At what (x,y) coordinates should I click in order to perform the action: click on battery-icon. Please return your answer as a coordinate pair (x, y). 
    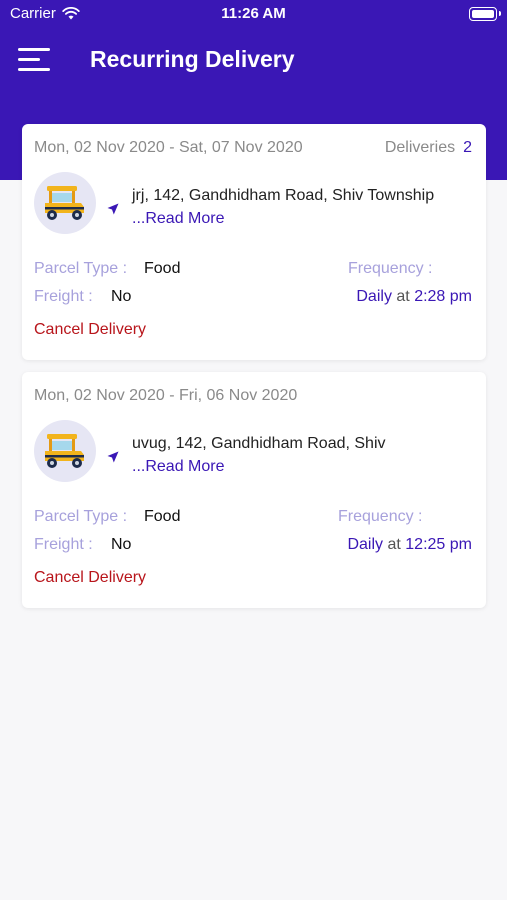
    Looking at the image, I should click on (485, 14).